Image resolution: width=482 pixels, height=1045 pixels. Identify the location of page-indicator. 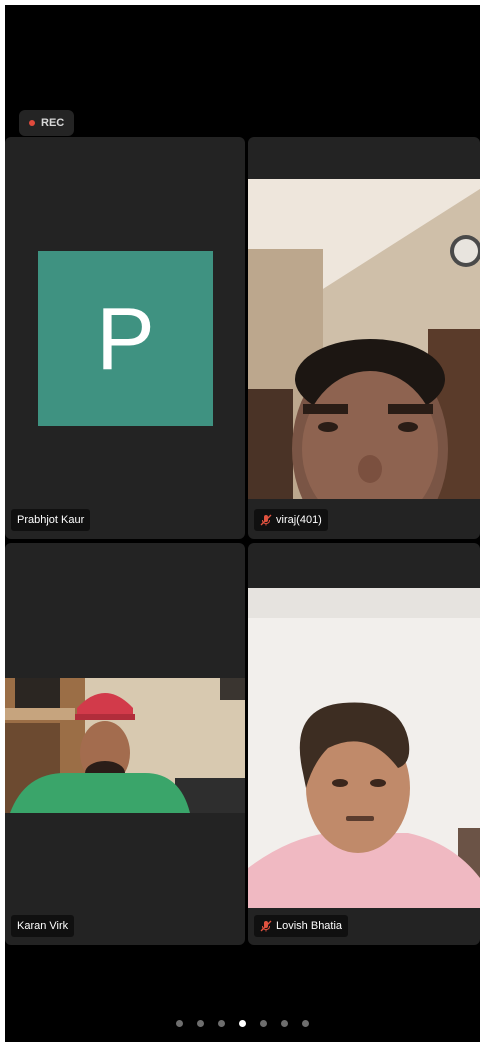
(242, 1023).